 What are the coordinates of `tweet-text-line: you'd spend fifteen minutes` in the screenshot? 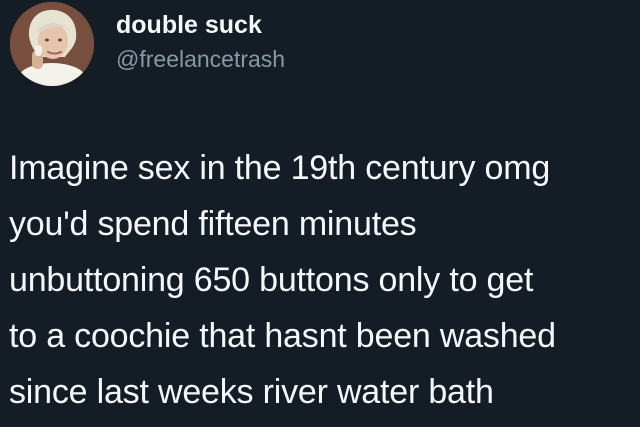 It's located at (213, 224).